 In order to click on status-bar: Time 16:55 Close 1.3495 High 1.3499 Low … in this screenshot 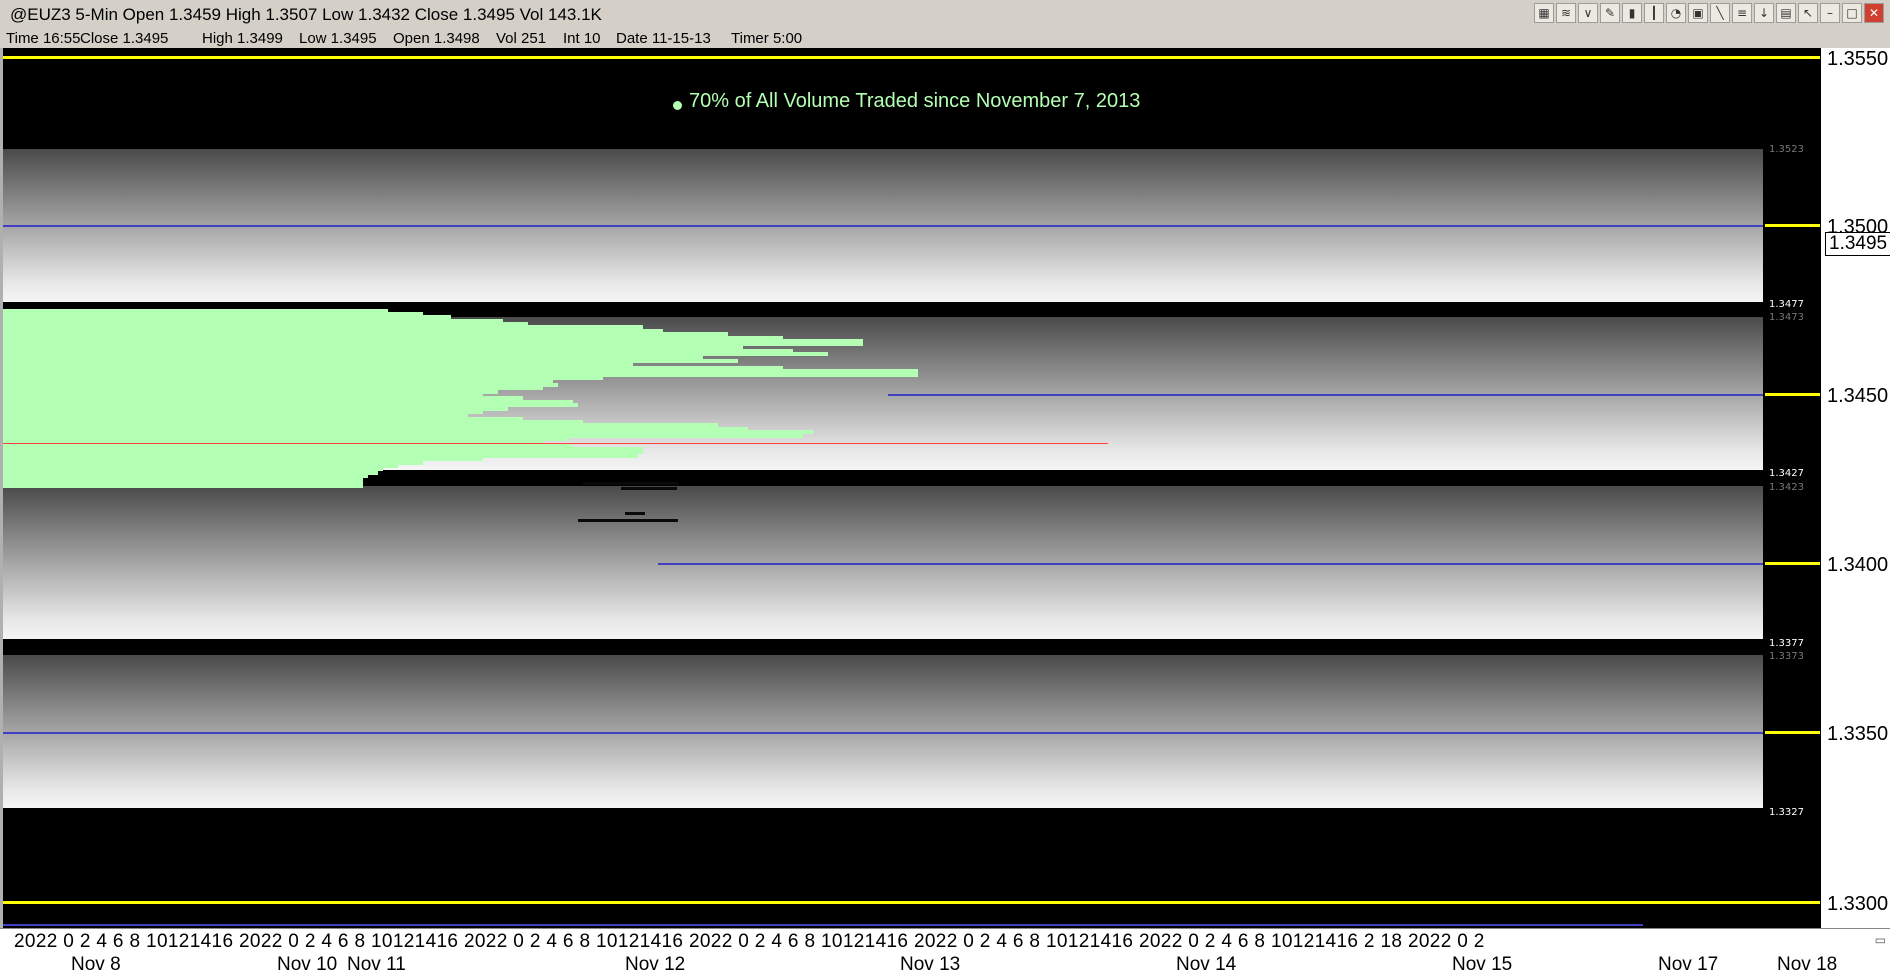, I will do `click(945, 38)`.